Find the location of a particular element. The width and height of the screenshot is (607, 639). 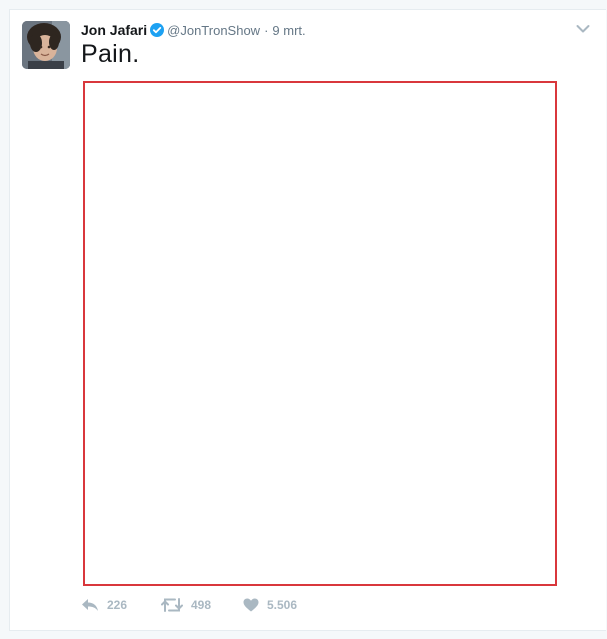

reply-button: 226 is located at coordinates (121, 605).